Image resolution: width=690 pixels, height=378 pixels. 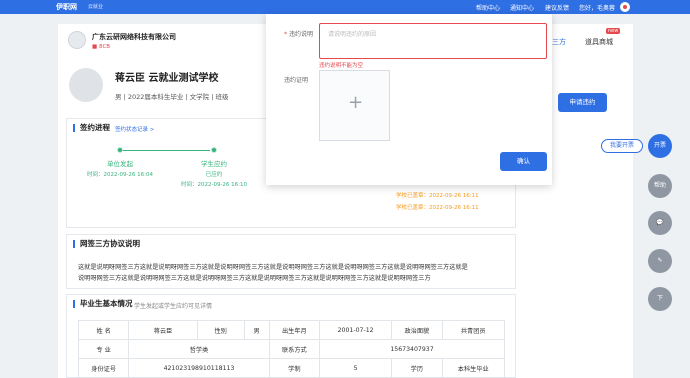 I want to click on reason-textarea: 请说明违约的原因, so click(x=433, y=41).